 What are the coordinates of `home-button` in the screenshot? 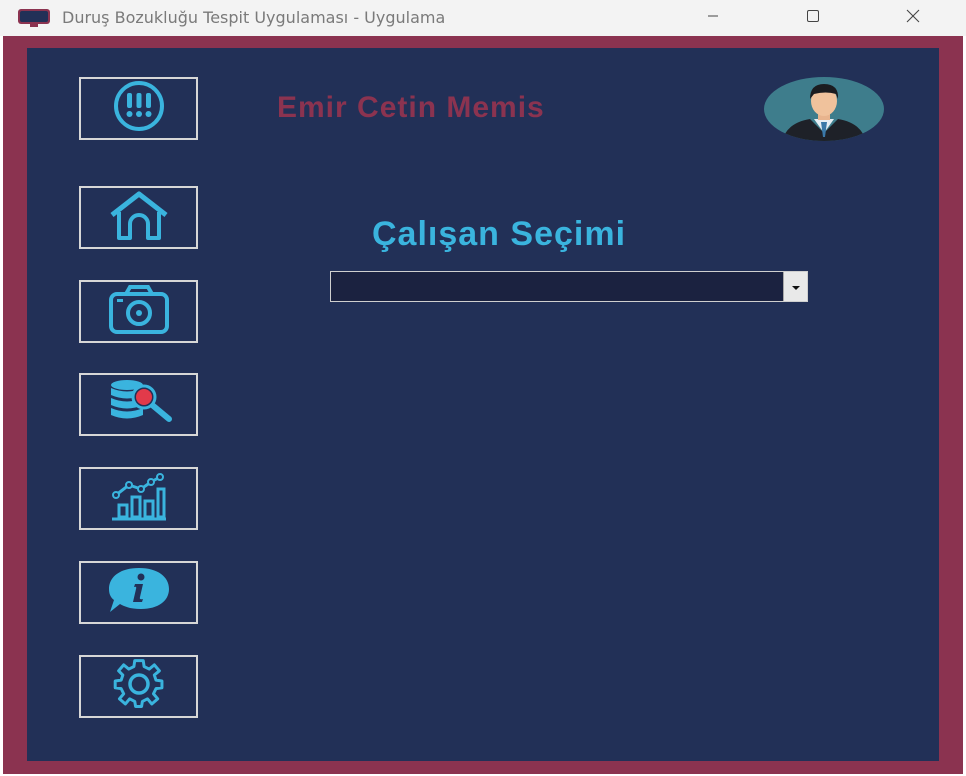 It's located at (138, 217).